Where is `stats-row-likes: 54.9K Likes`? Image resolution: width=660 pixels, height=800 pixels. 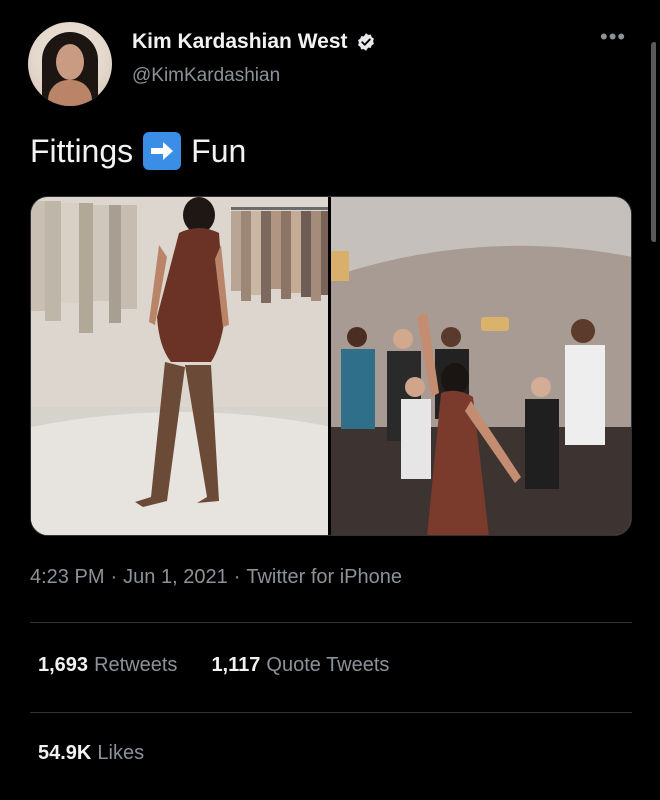 stats-row-likes: 54.9K Likes is located at coordinates (91, 753).